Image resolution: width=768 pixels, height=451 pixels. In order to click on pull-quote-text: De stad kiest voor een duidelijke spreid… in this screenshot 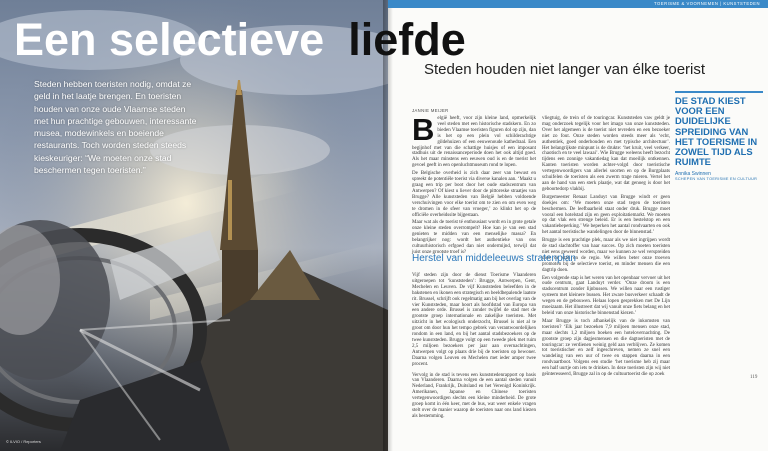, I will do `click(716, 131)`.